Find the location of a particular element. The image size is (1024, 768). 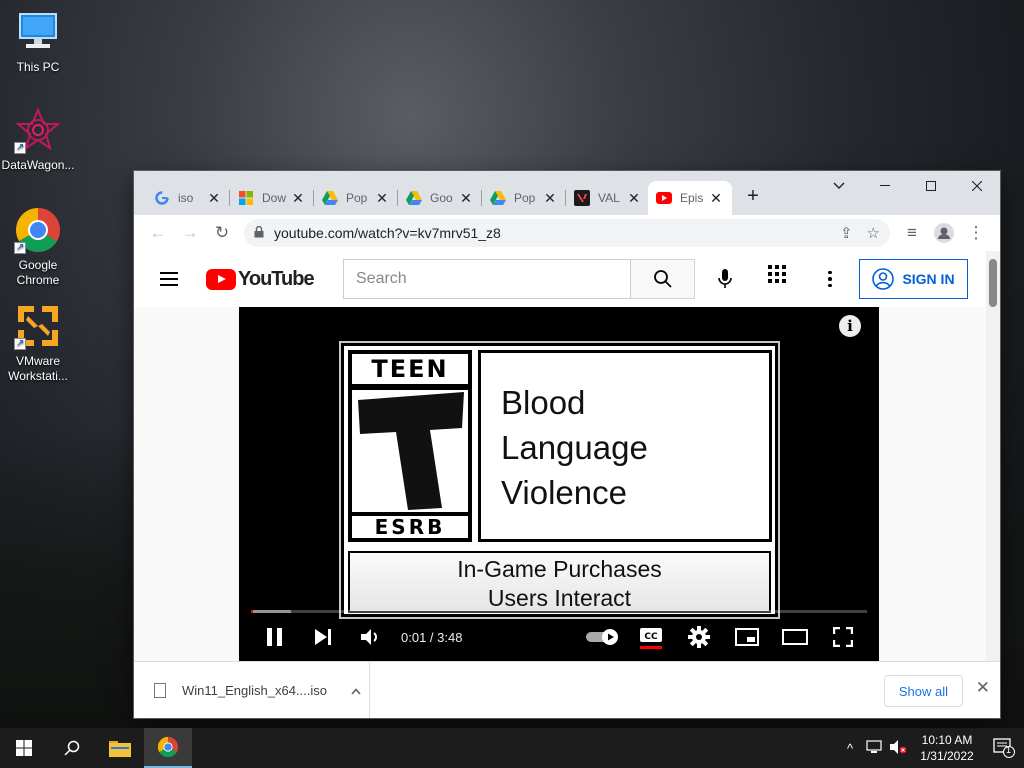

volume-muted-icon is located at coordinates (898, 748).